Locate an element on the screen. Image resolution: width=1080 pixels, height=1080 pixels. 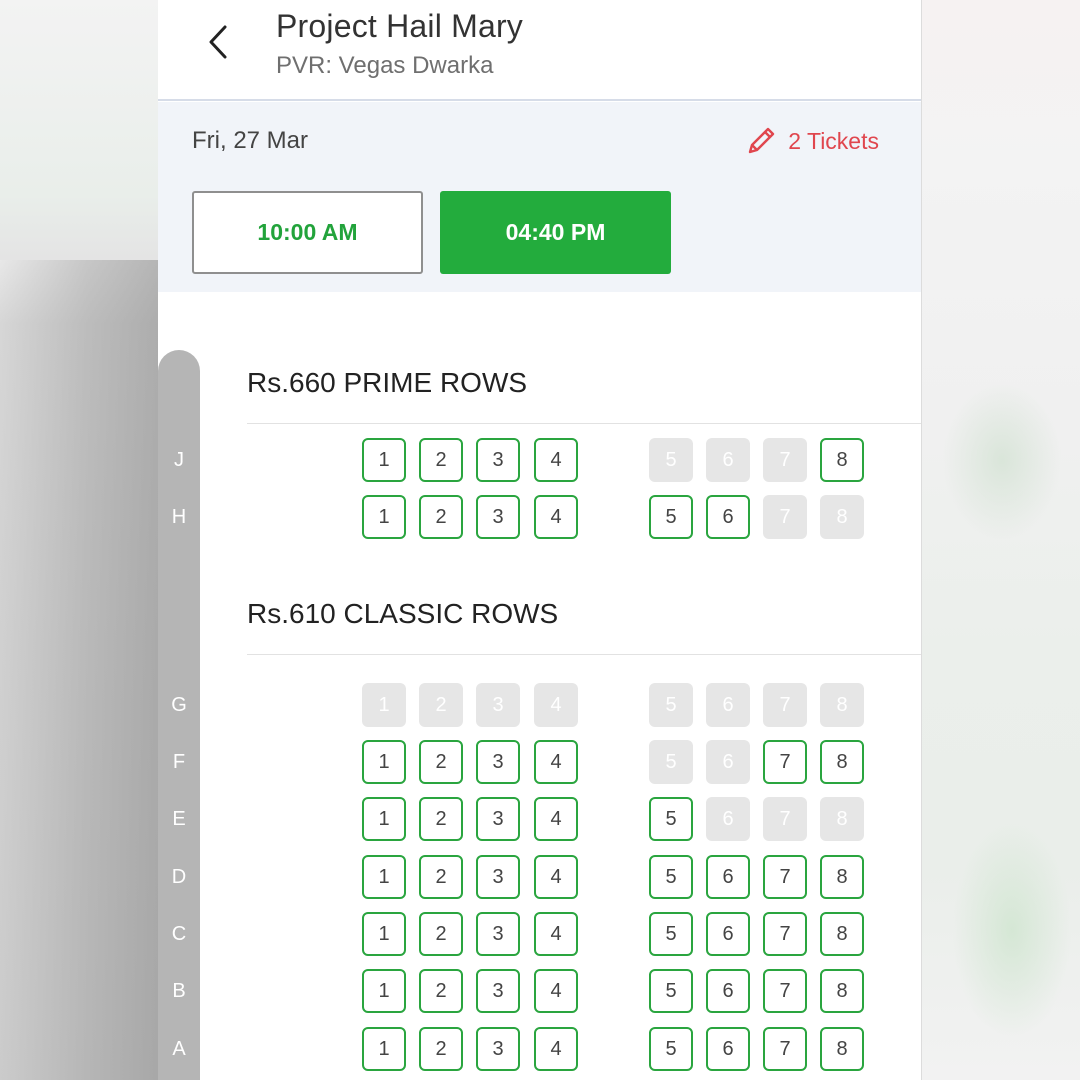
backdrop-left is located at coordinates (79, 540).